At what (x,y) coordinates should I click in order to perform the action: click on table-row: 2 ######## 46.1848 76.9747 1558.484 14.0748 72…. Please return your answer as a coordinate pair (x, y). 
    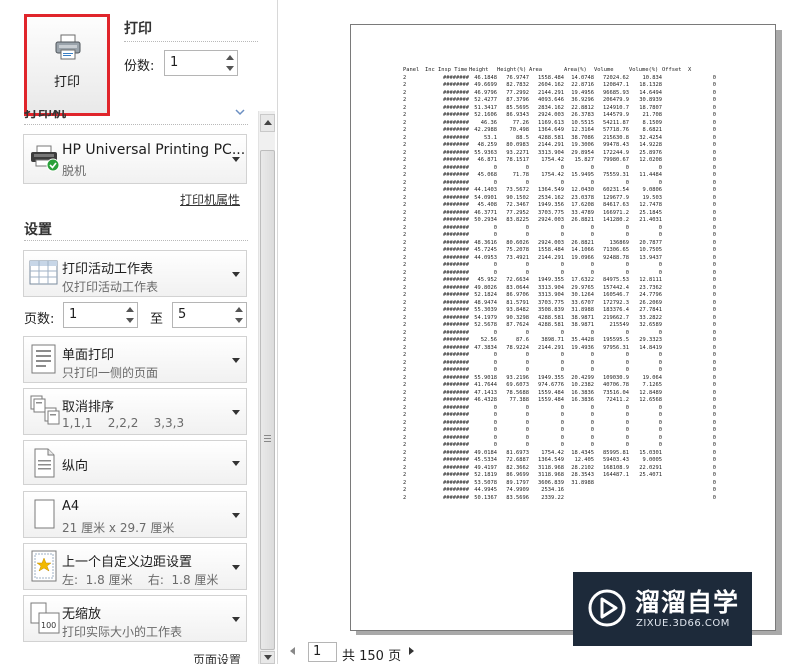
    Looking at the image, I should click on (559, 79).